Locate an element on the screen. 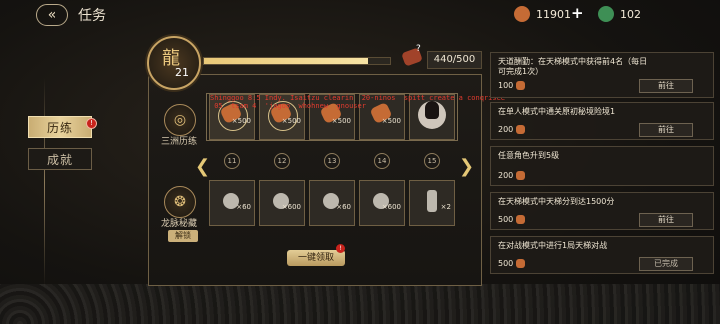  help-icon: ? is located at coordinates (418, 49).